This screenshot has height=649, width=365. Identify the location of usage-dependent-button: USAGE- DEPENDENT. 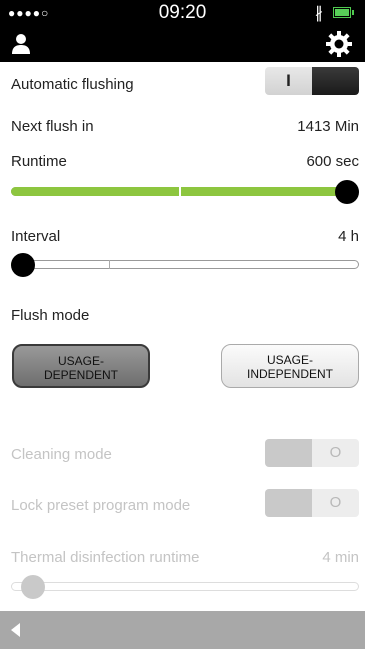
(81, 366).